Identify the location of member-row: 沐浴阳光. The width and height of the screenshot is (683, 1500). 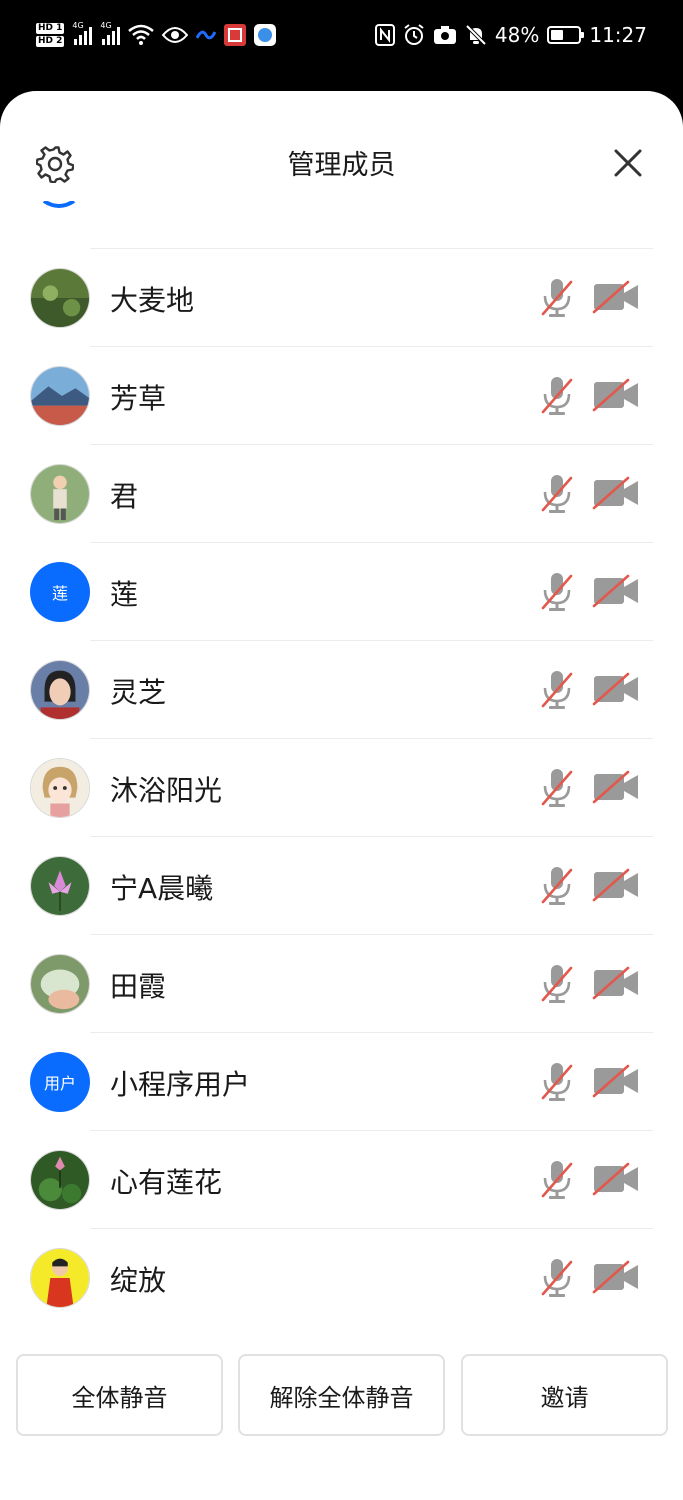
(341, 788).